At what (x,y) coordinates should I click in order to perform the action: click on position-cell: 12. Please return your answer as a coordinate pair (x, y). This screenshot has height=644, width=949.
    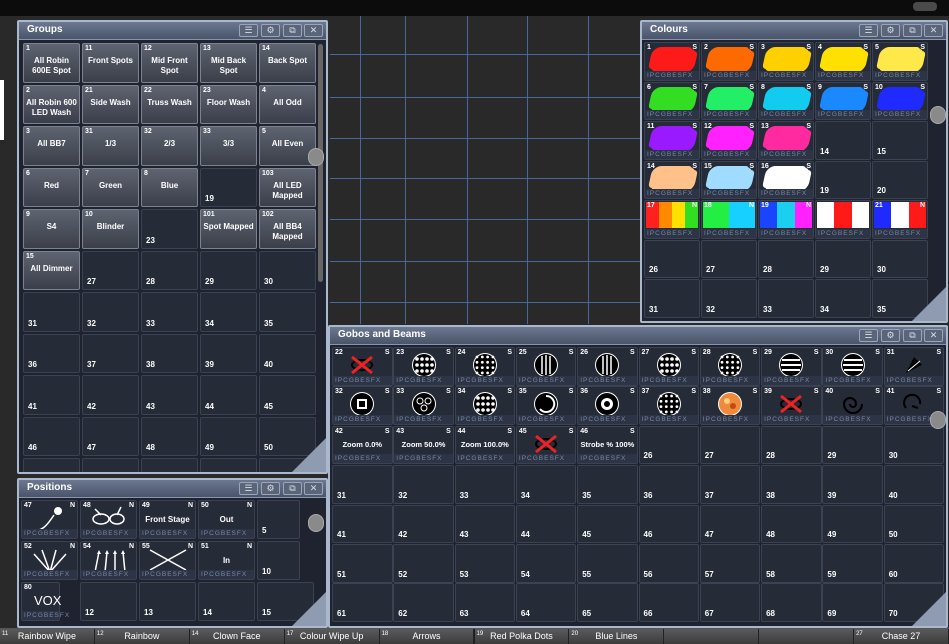
    Looking at the image, I should click on (108, 601).